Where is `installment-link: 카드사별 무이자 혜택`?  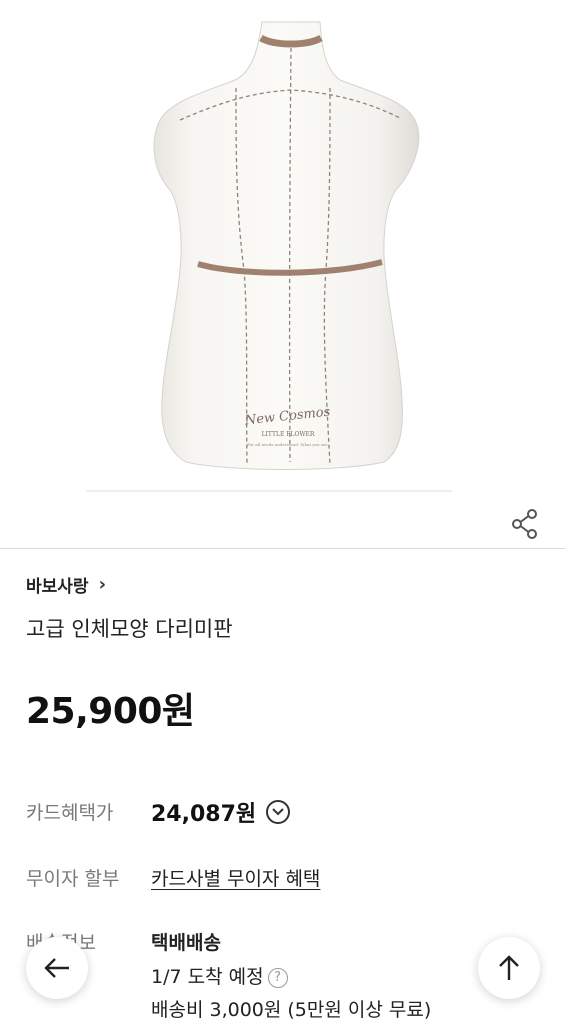
installment-link: 카드사별 무이자 혜택 is located at coordinates (235, 877).